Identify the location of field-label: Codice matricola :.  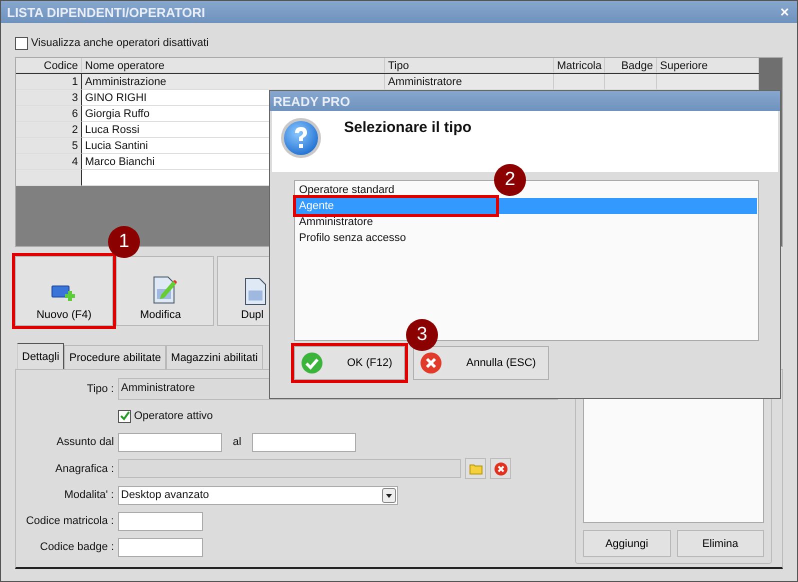
(69, 521).